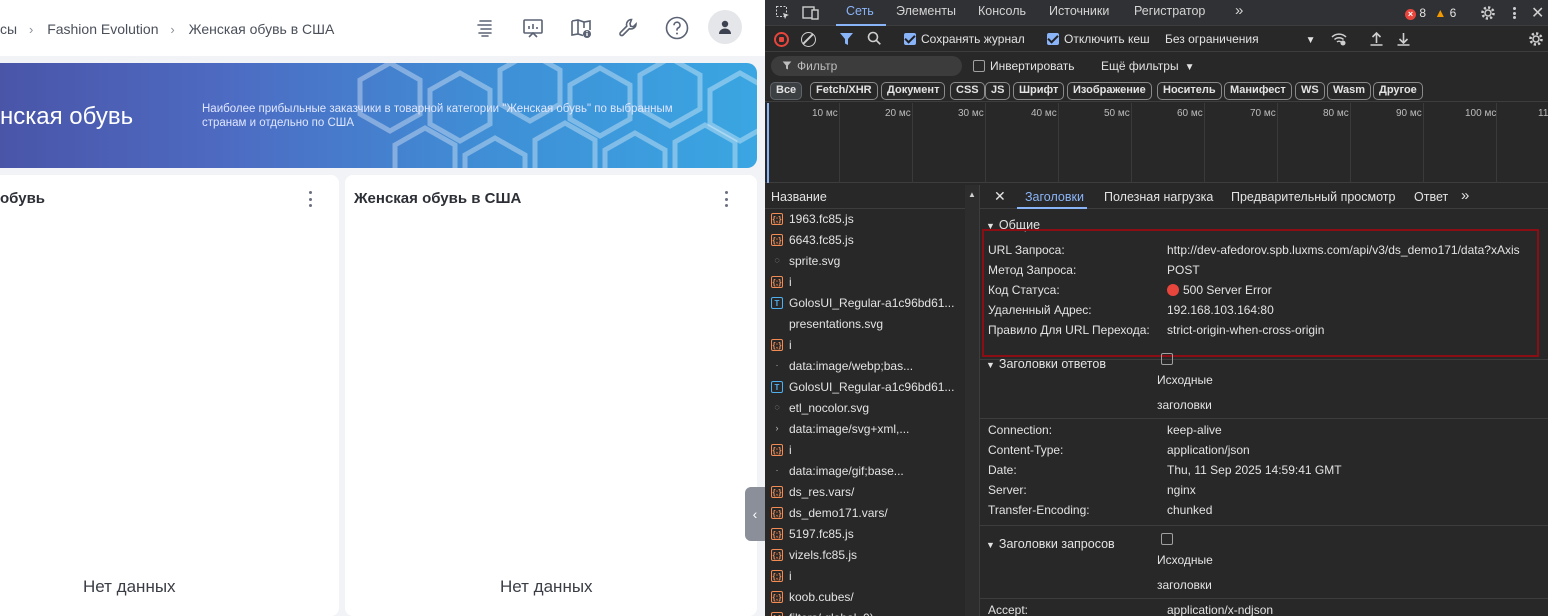  I want to click on close-details-icon: ✕, so click(1000, 196).